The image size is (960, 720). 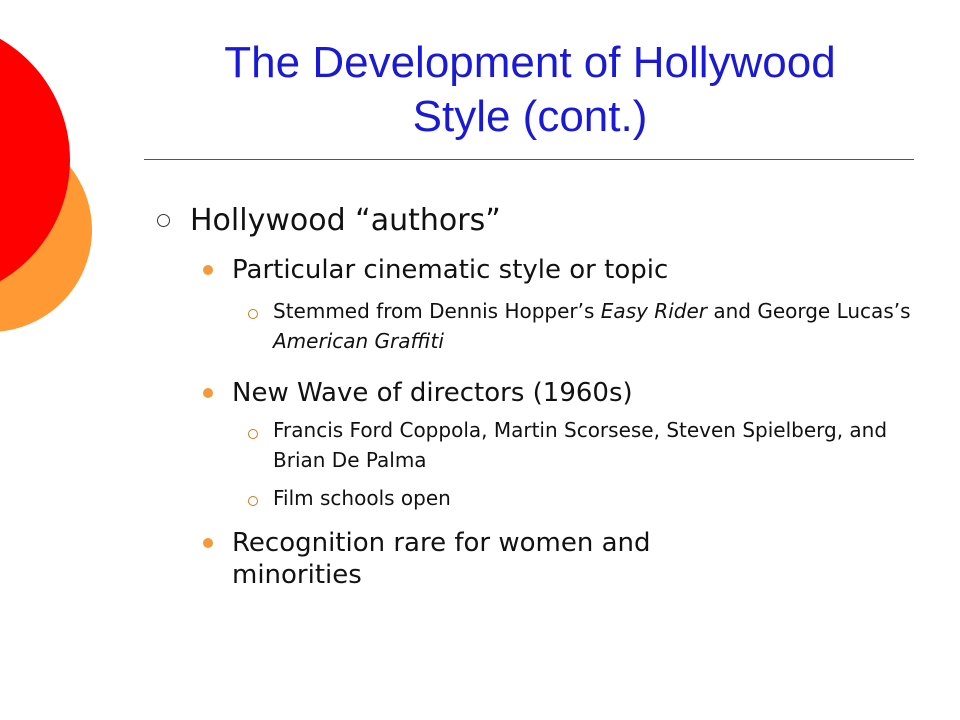 I want to click on film-american-graffiti: American Graffiti, so click(x=358, y=341).